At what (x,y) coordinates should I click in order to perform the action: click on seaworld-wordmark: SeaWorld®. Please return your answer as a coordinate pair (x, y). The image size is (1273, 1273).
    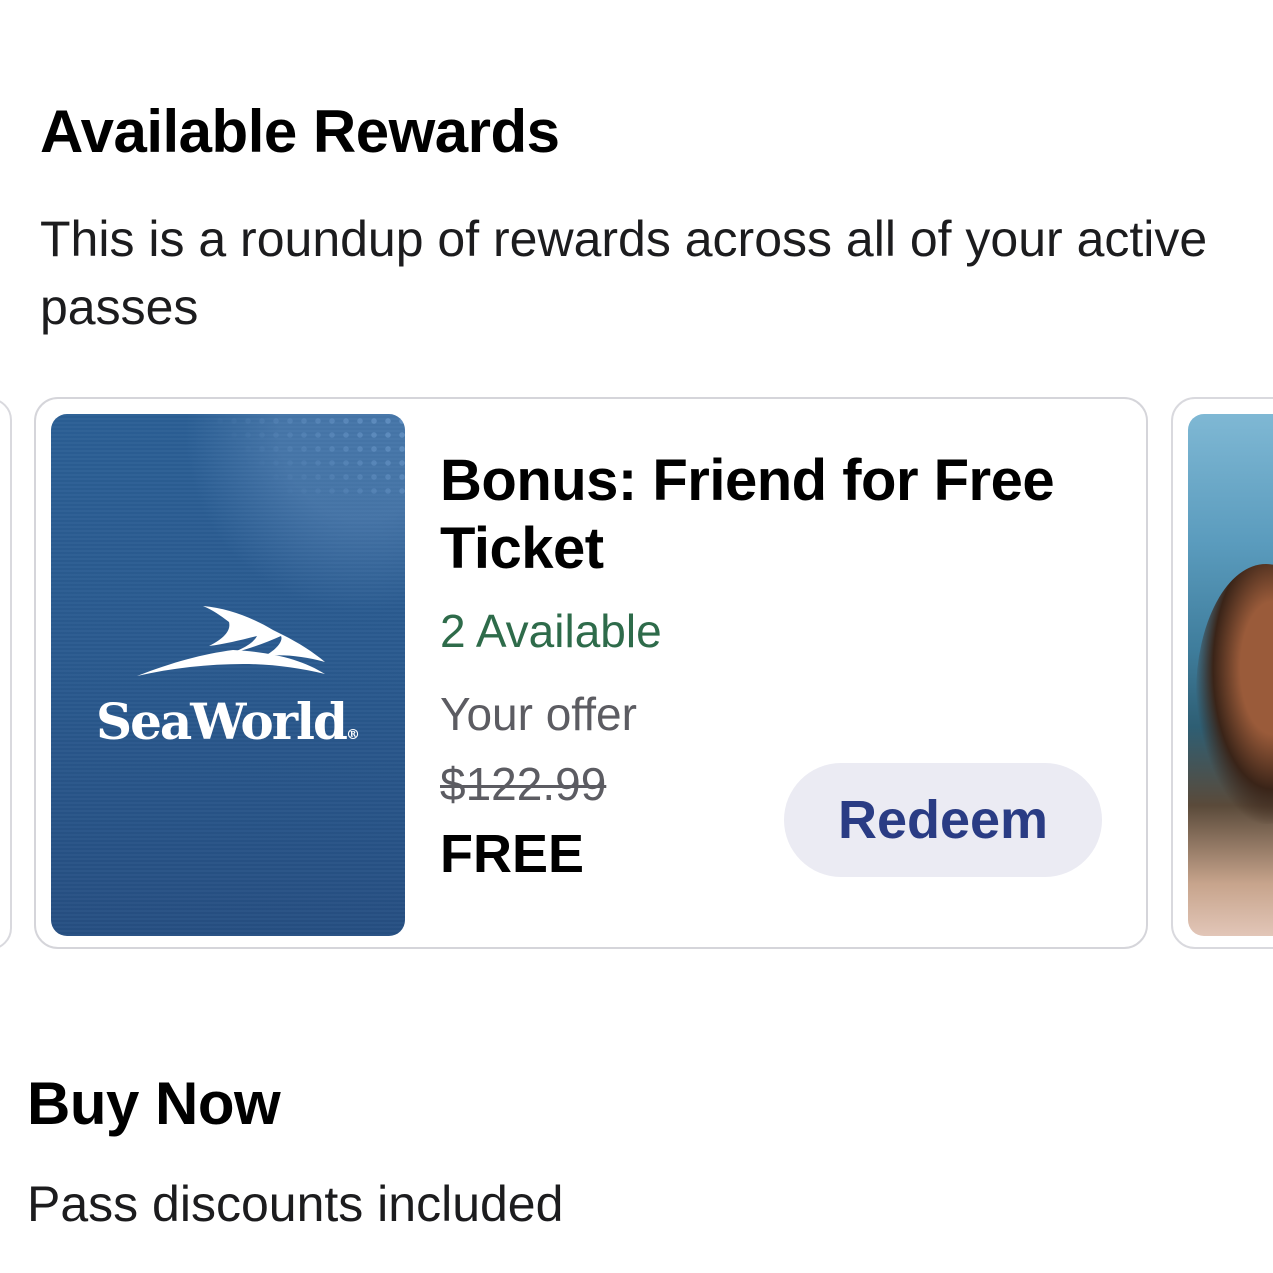
    Looking at the image, I should click on (228, 721).